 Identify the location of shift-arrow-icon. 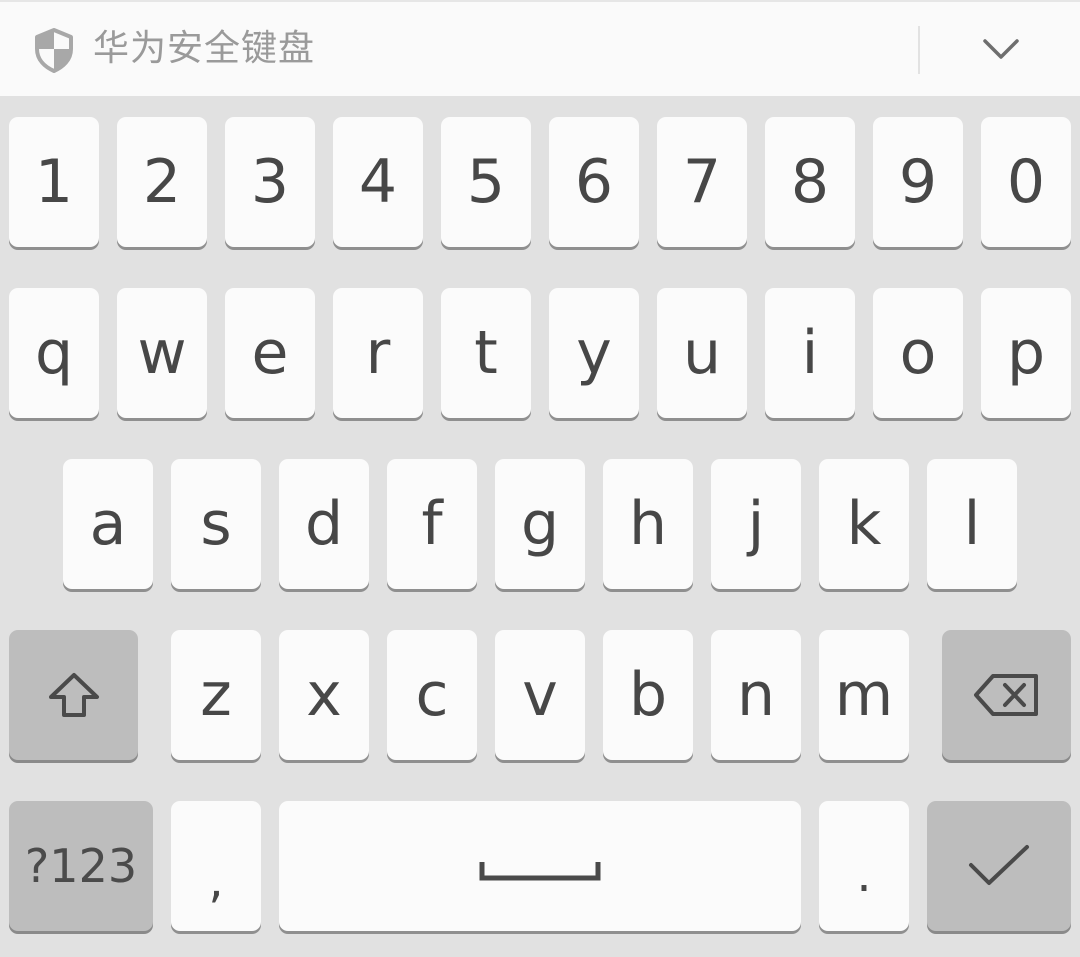
(74, 695).